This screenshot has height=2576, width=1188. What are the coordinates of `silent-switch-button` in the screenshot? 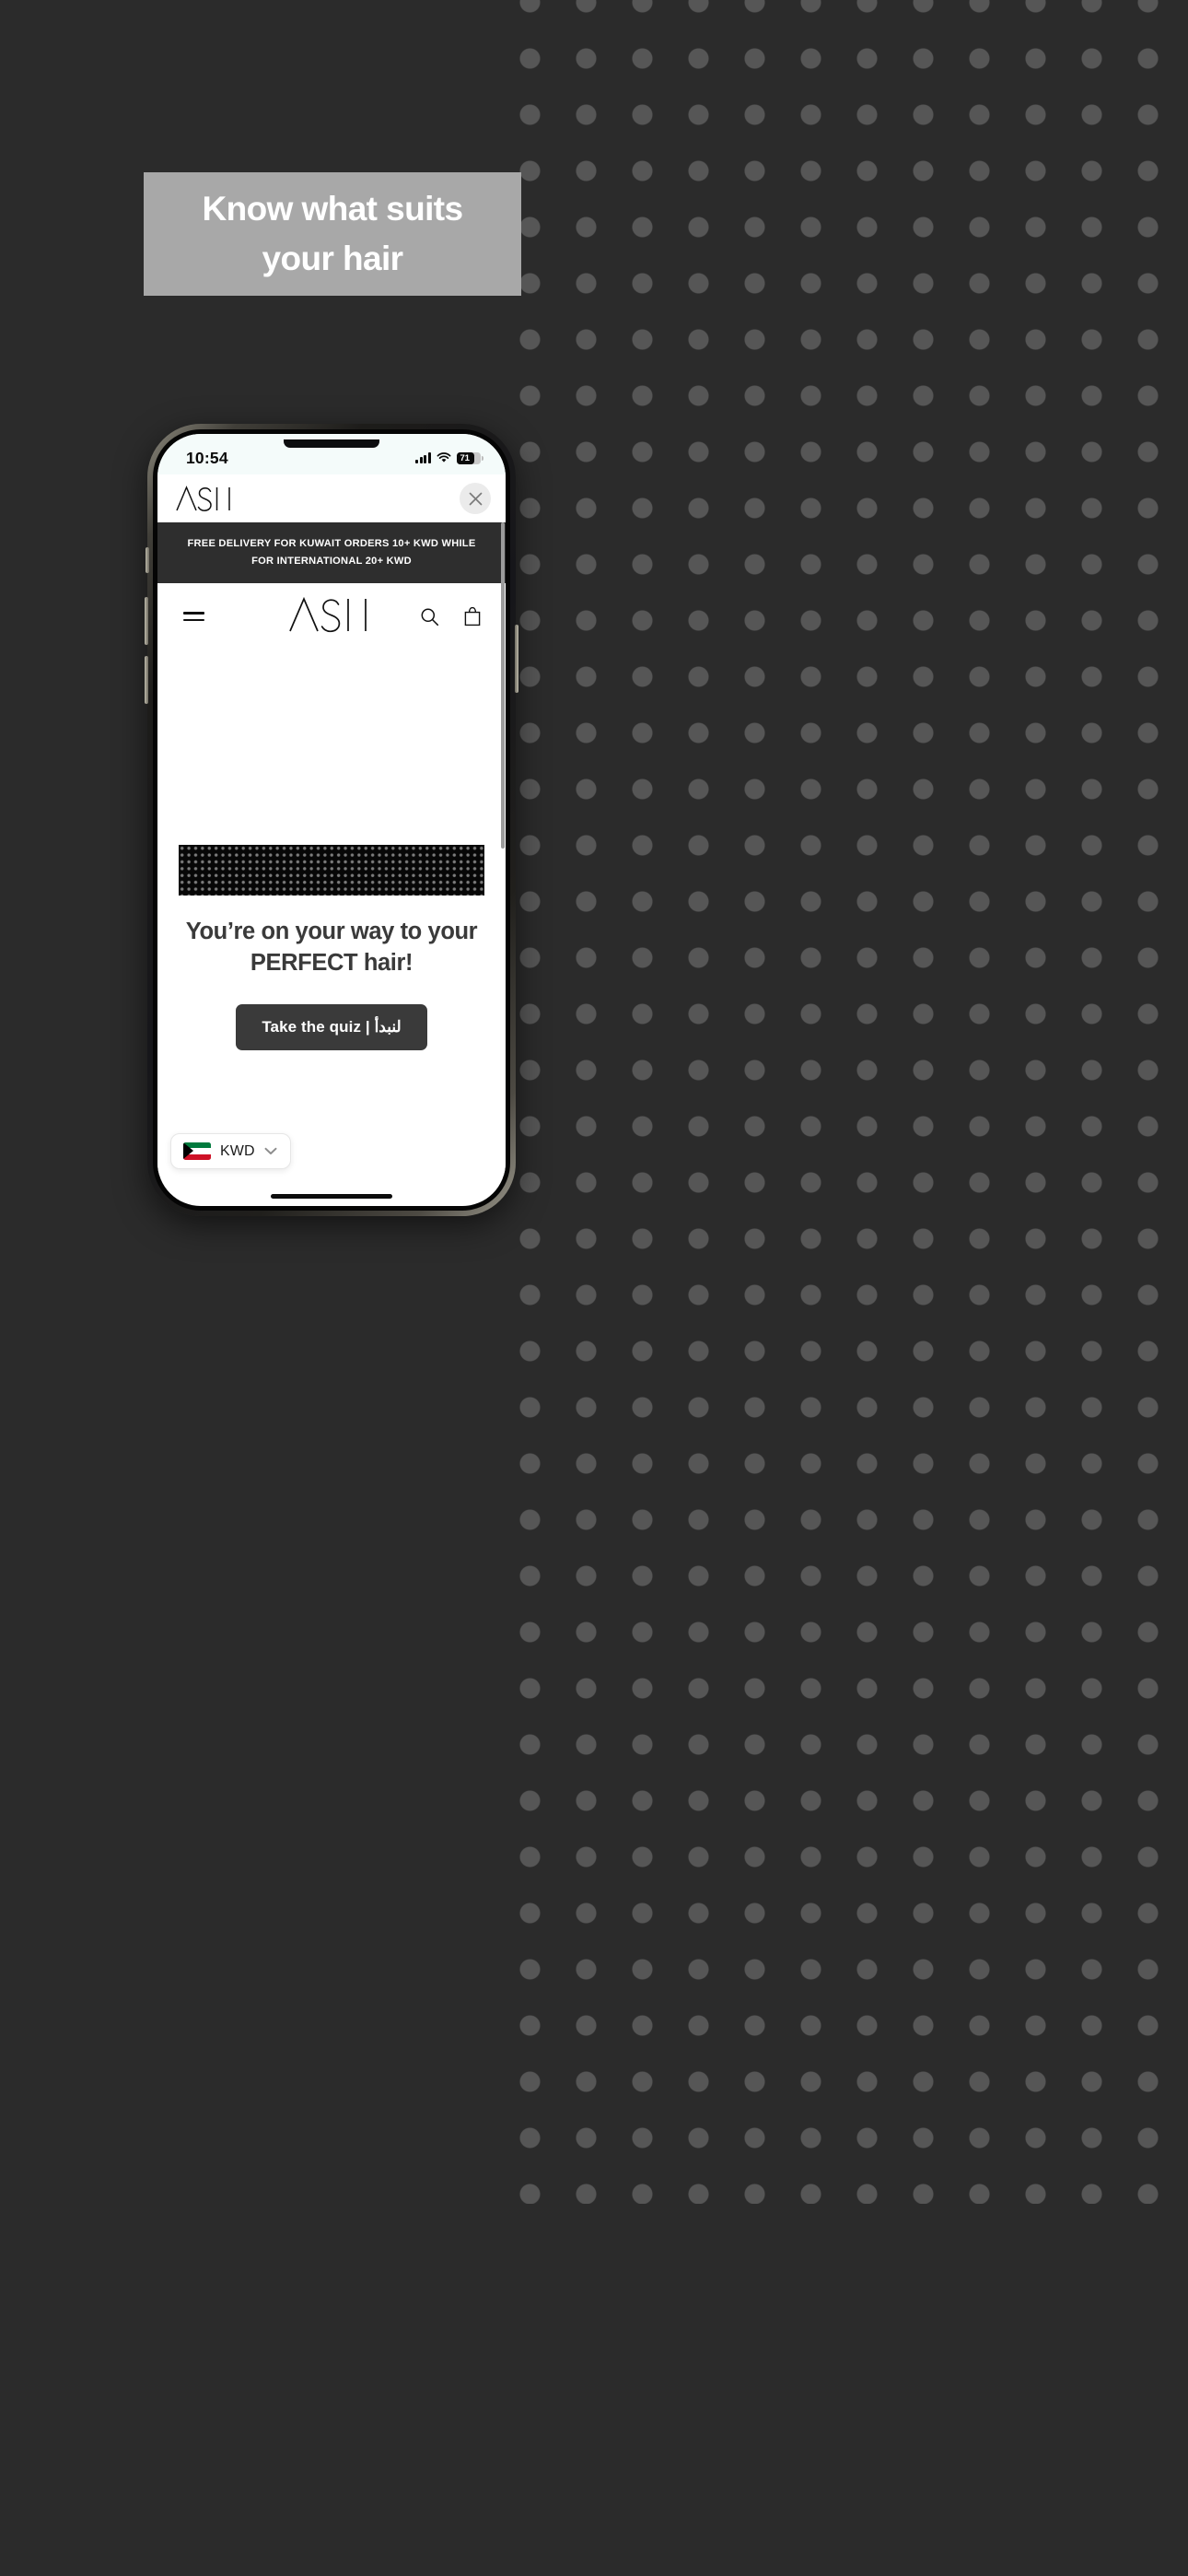 It's located at (147, 560).